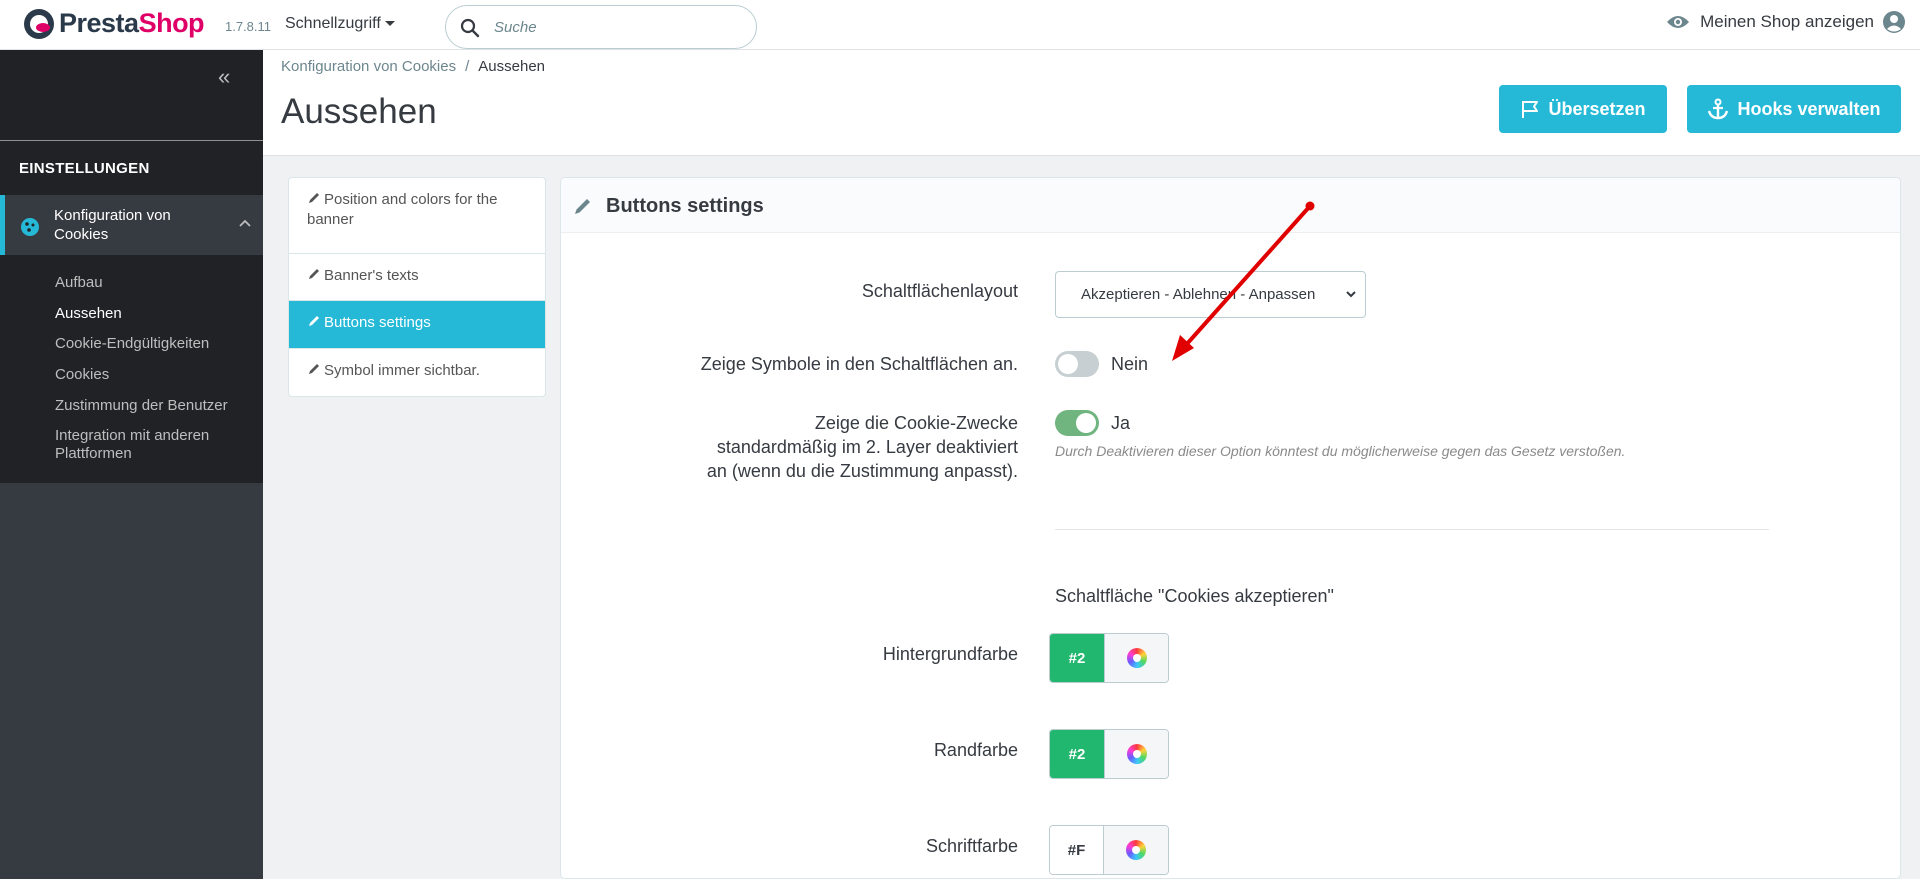 This screenshot has width=1920, height=879. I want to click on cookie-icon, so click(30, 227).